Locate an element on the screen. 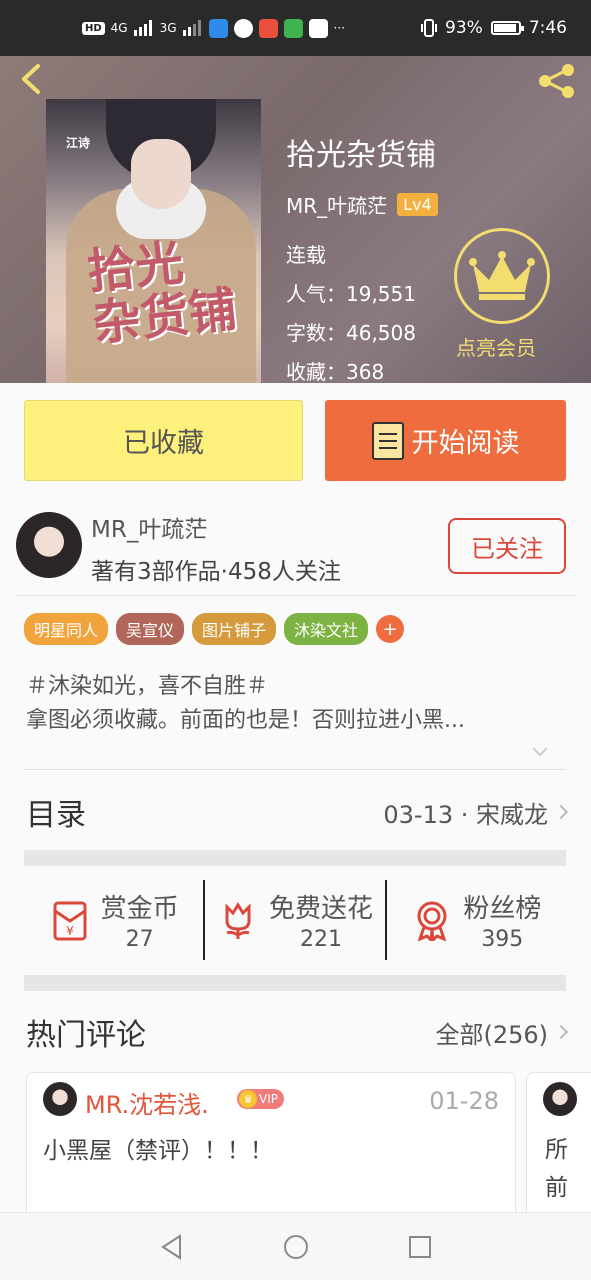  toc-row: 目录 03-13 · 宋威龙 is located at coordinates (297, 812).